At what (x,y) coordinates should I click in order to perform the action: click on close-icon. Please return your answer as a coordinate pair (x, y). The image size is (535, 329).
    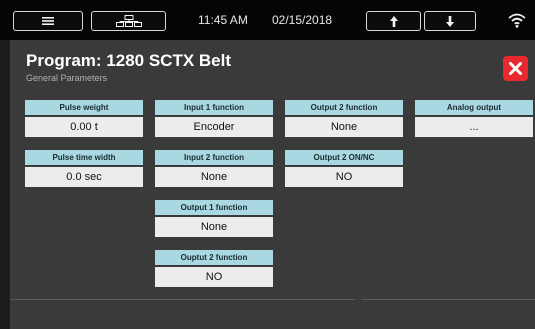
    Looking at the image, I should click on (515, 68).